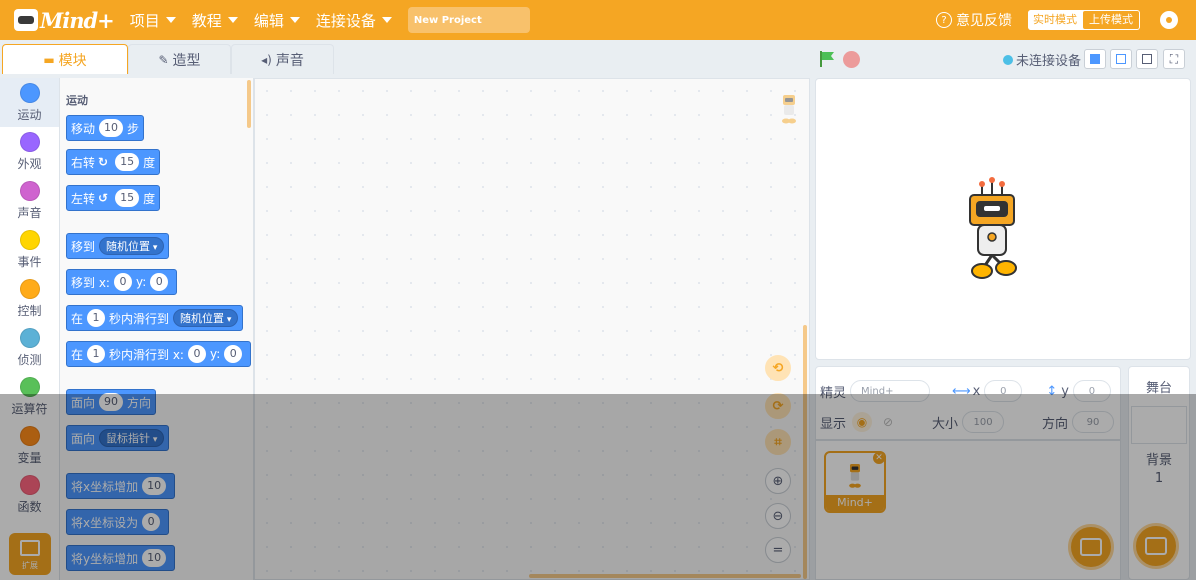 The width and height of the screenshot is (1196, 580). Describe the element at coordinates (827, 59) in the screenshot. I see `green-flag-icon` at that location.